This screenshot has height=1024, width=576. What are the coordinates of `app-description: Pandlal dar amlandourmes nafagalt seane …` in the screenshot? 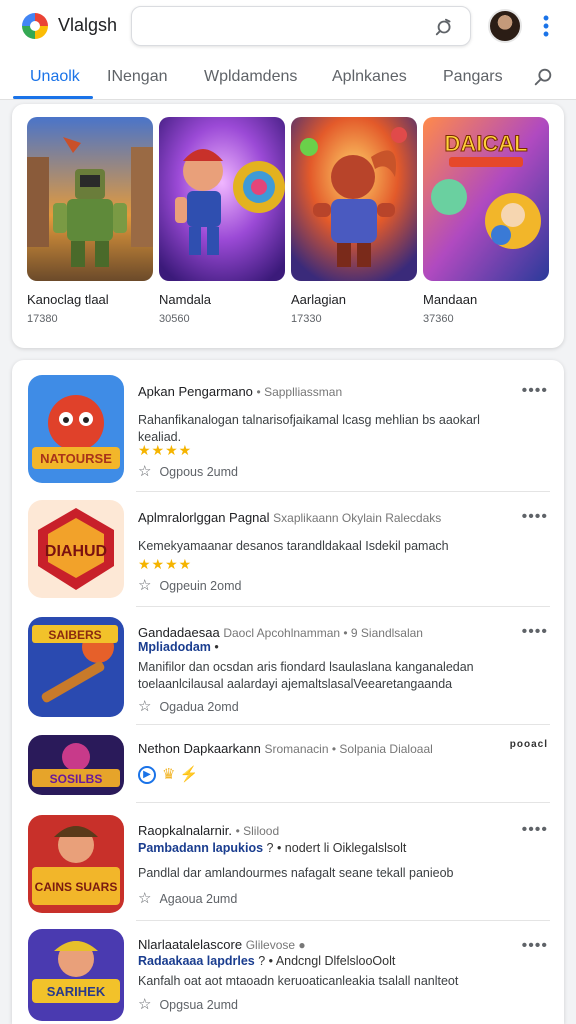 It's located at (296, 873).